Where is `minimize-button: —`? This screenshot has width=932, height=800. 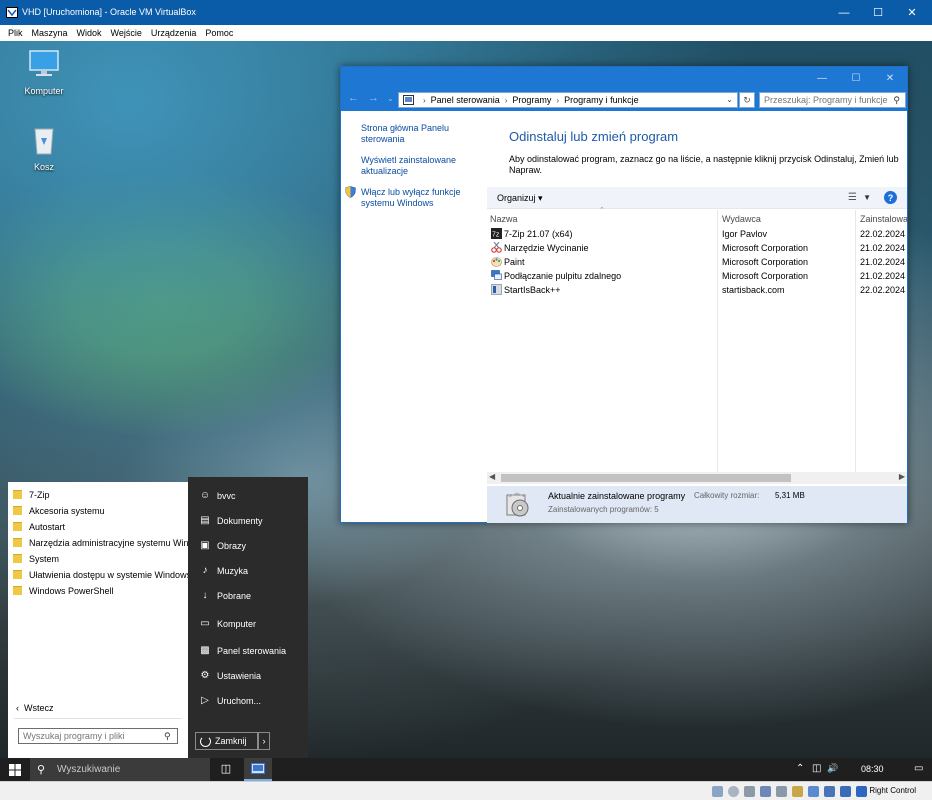 minimize-button: — is located at coordinates (844, 12).